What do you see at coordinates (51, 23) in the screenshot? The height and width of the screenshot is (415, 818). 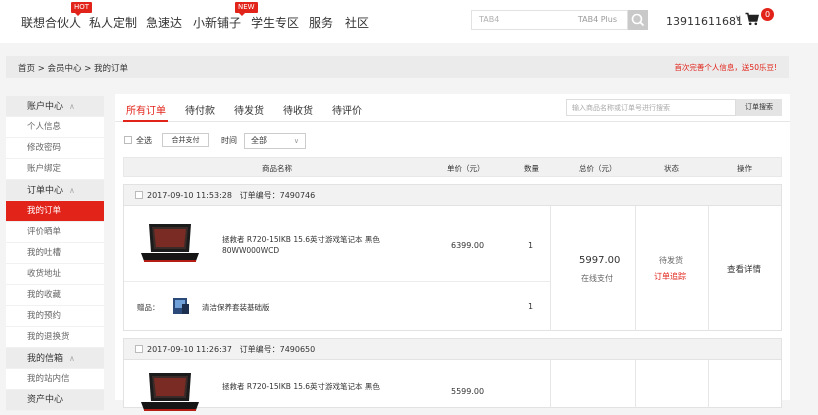 I see `nav-item-label: 联想合伙人` at bounding box center [51, 23].